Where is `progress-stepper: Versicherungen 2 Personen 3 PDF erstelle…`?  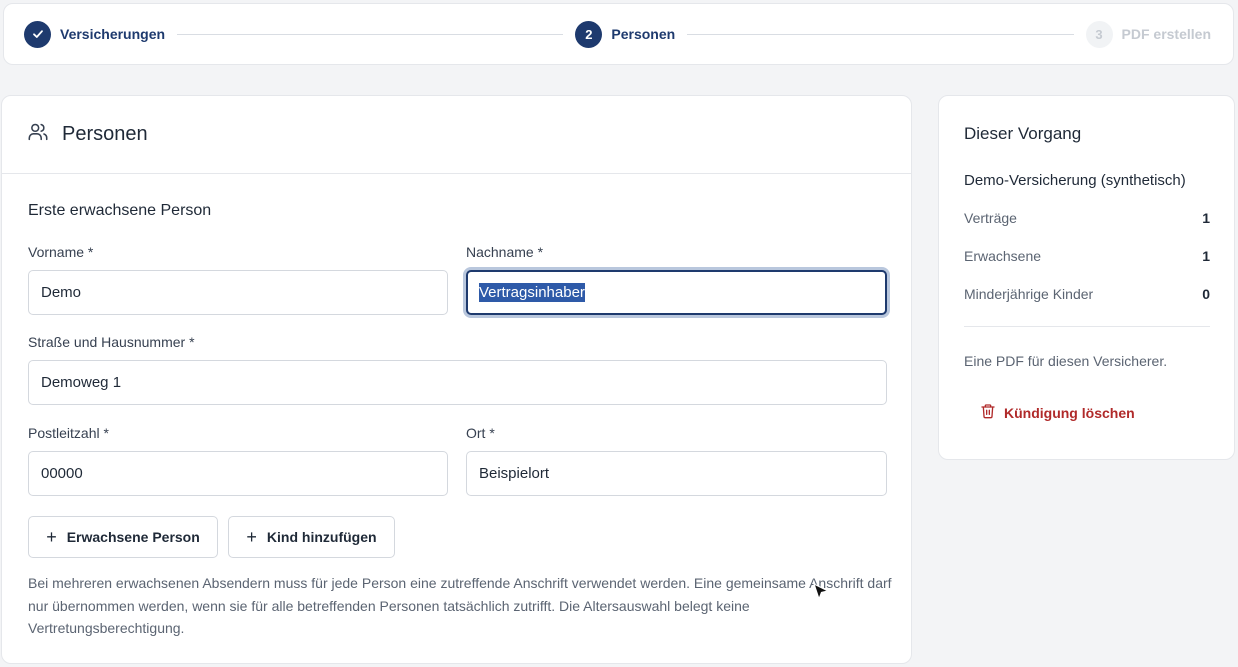
progress-stepper: Versicherungen 2 Personen 3 PDF erstelle… is located at coordinates (618, 34).